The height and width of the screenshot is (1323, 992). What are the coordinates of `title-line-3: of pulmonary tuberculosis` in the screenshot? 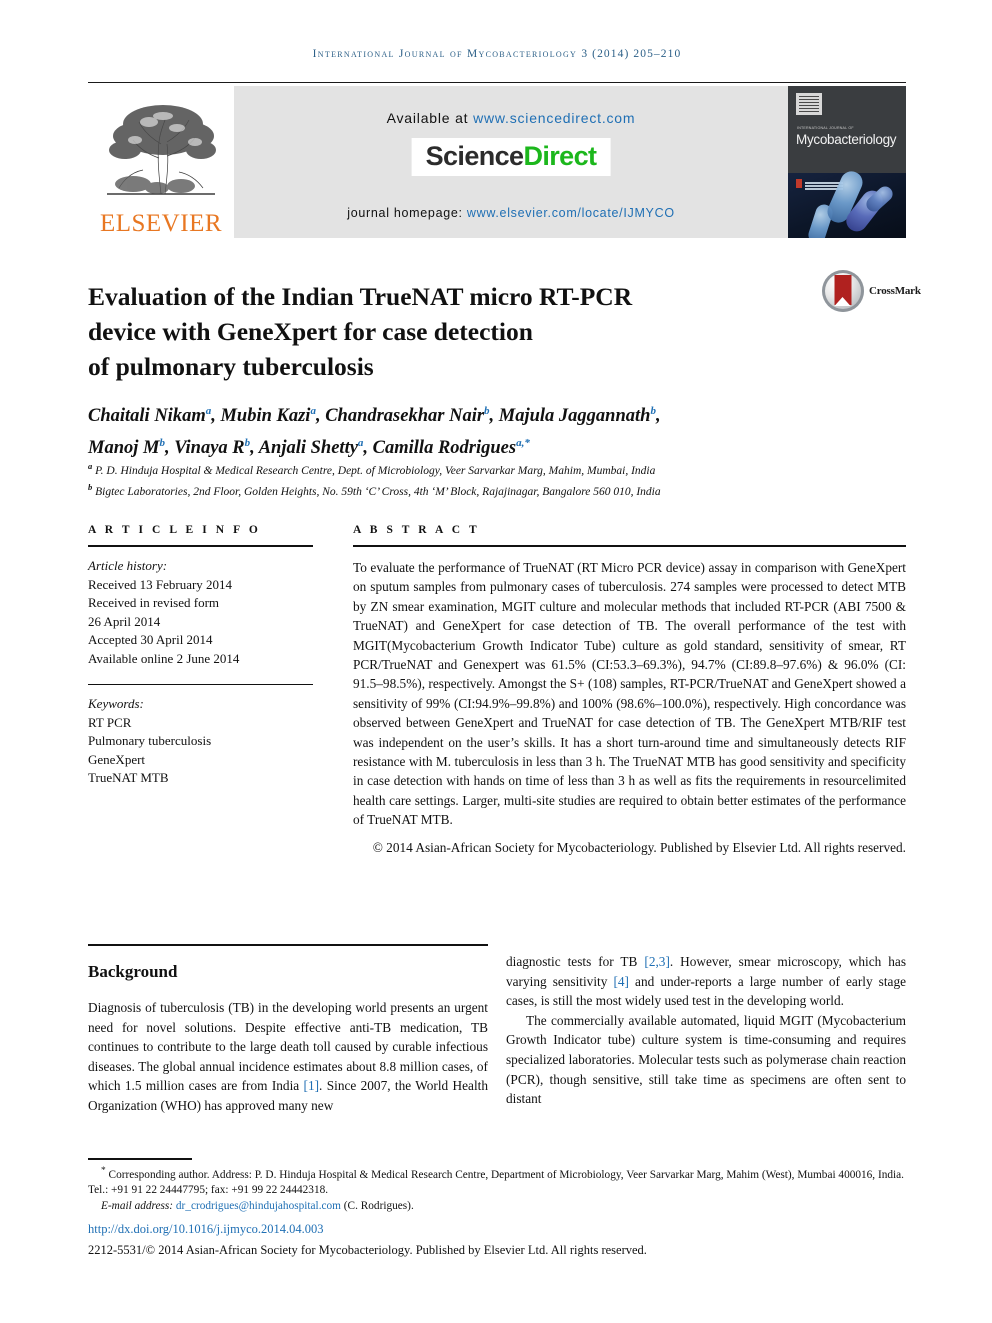 It's located at (231, 367).